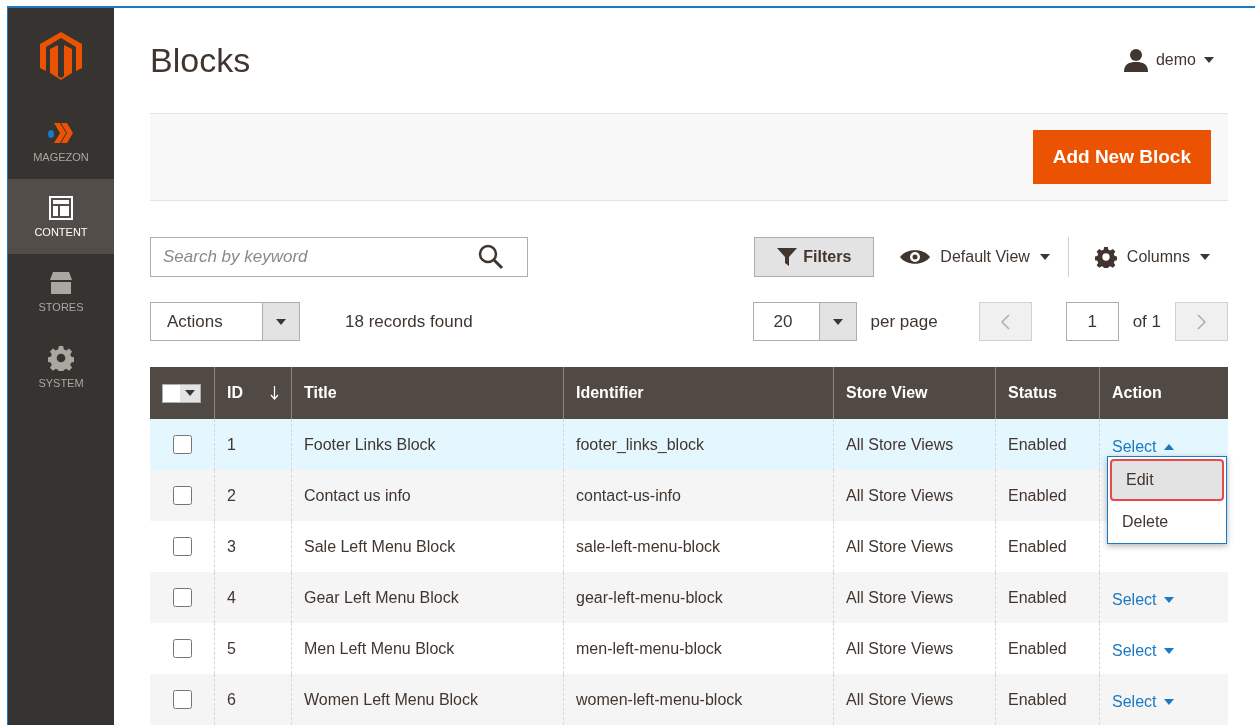  What do you see at coordinates (915, 257) in the screenshot?
I see `eye-icon` at bounding box center [915, 257].